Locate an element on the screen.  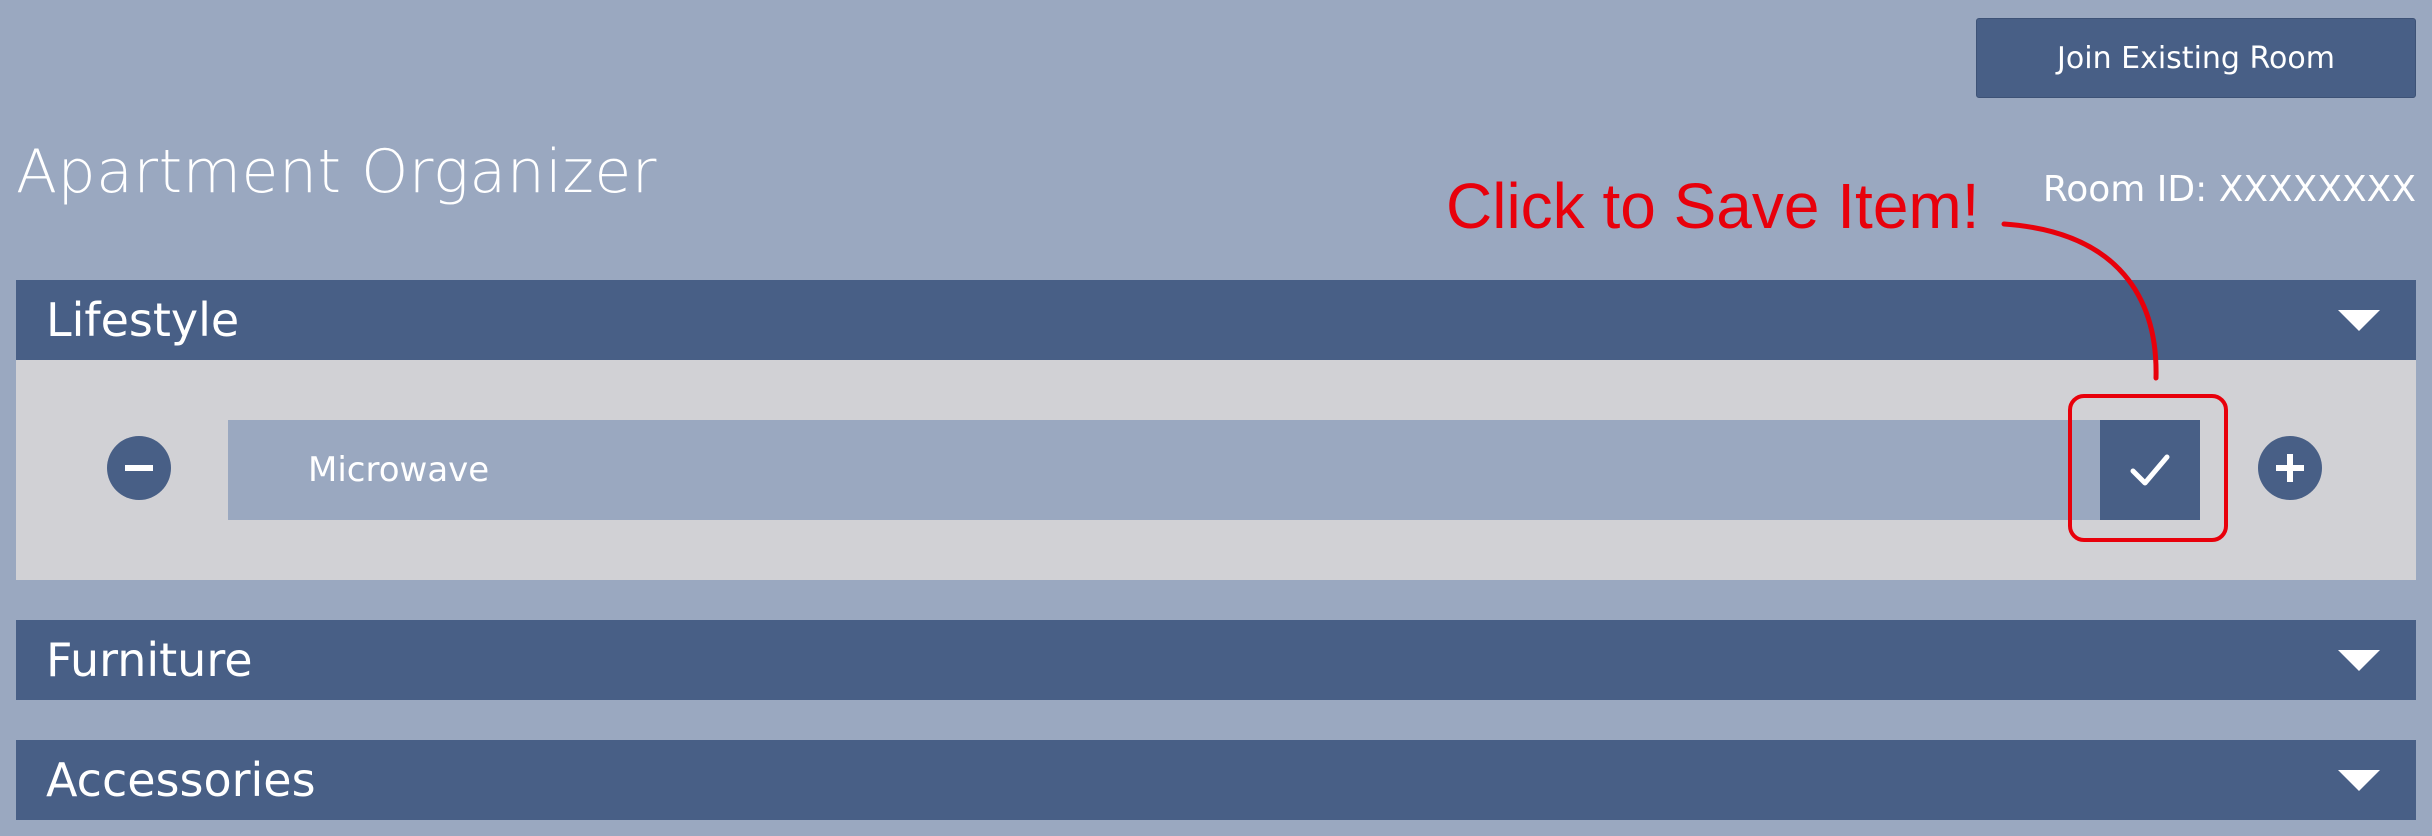
add-item-button is located at coordinates (2290, 468).